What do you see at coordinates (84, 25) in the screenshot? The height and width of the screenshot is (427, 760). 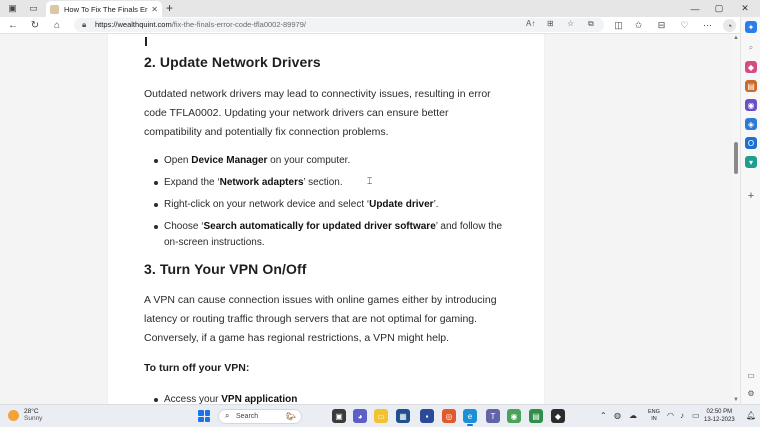 I see `lock-icon: 🔒︎` at bounding box center [84, 25].